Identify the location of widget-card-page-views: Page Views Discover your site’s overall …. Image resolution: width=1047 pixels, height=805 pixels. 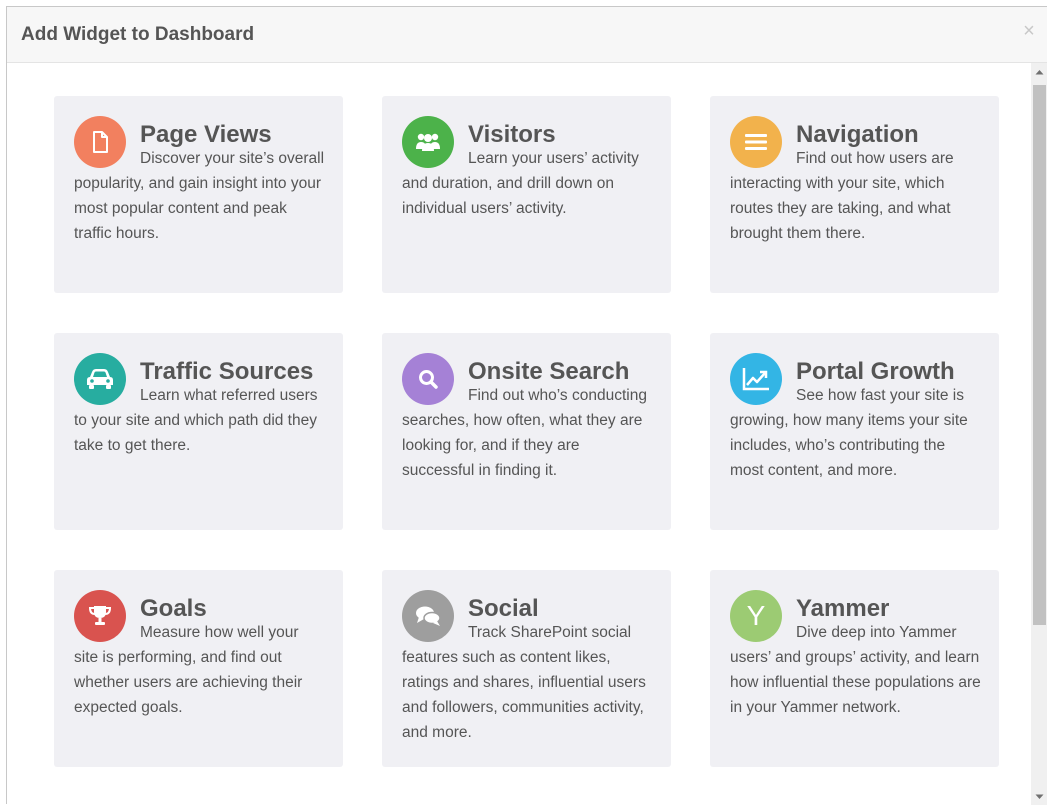
(198, 194).